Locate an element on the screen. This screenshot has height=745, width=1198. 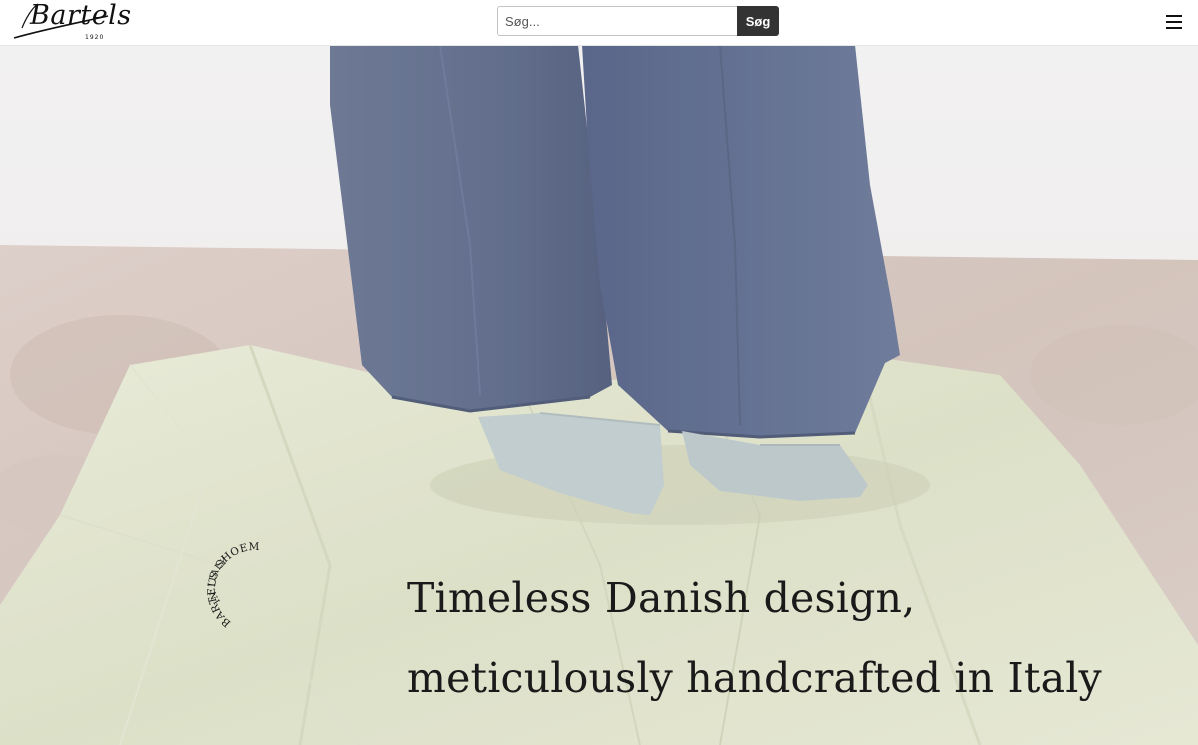
svg-text: IN ITALY is located at coordinates (219, 580).